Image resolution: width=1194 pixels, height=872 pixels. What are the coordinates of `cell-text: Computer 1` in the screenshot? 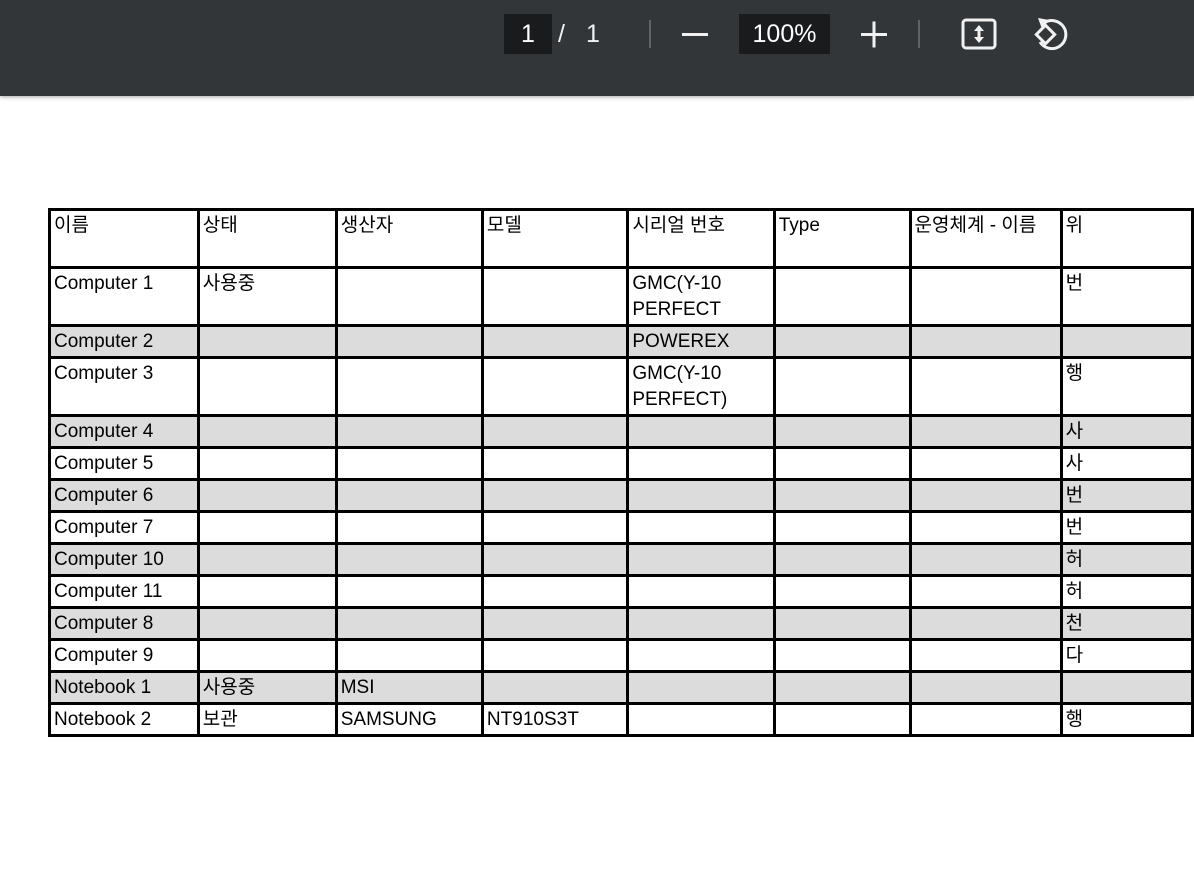 It's located at (104, 283).